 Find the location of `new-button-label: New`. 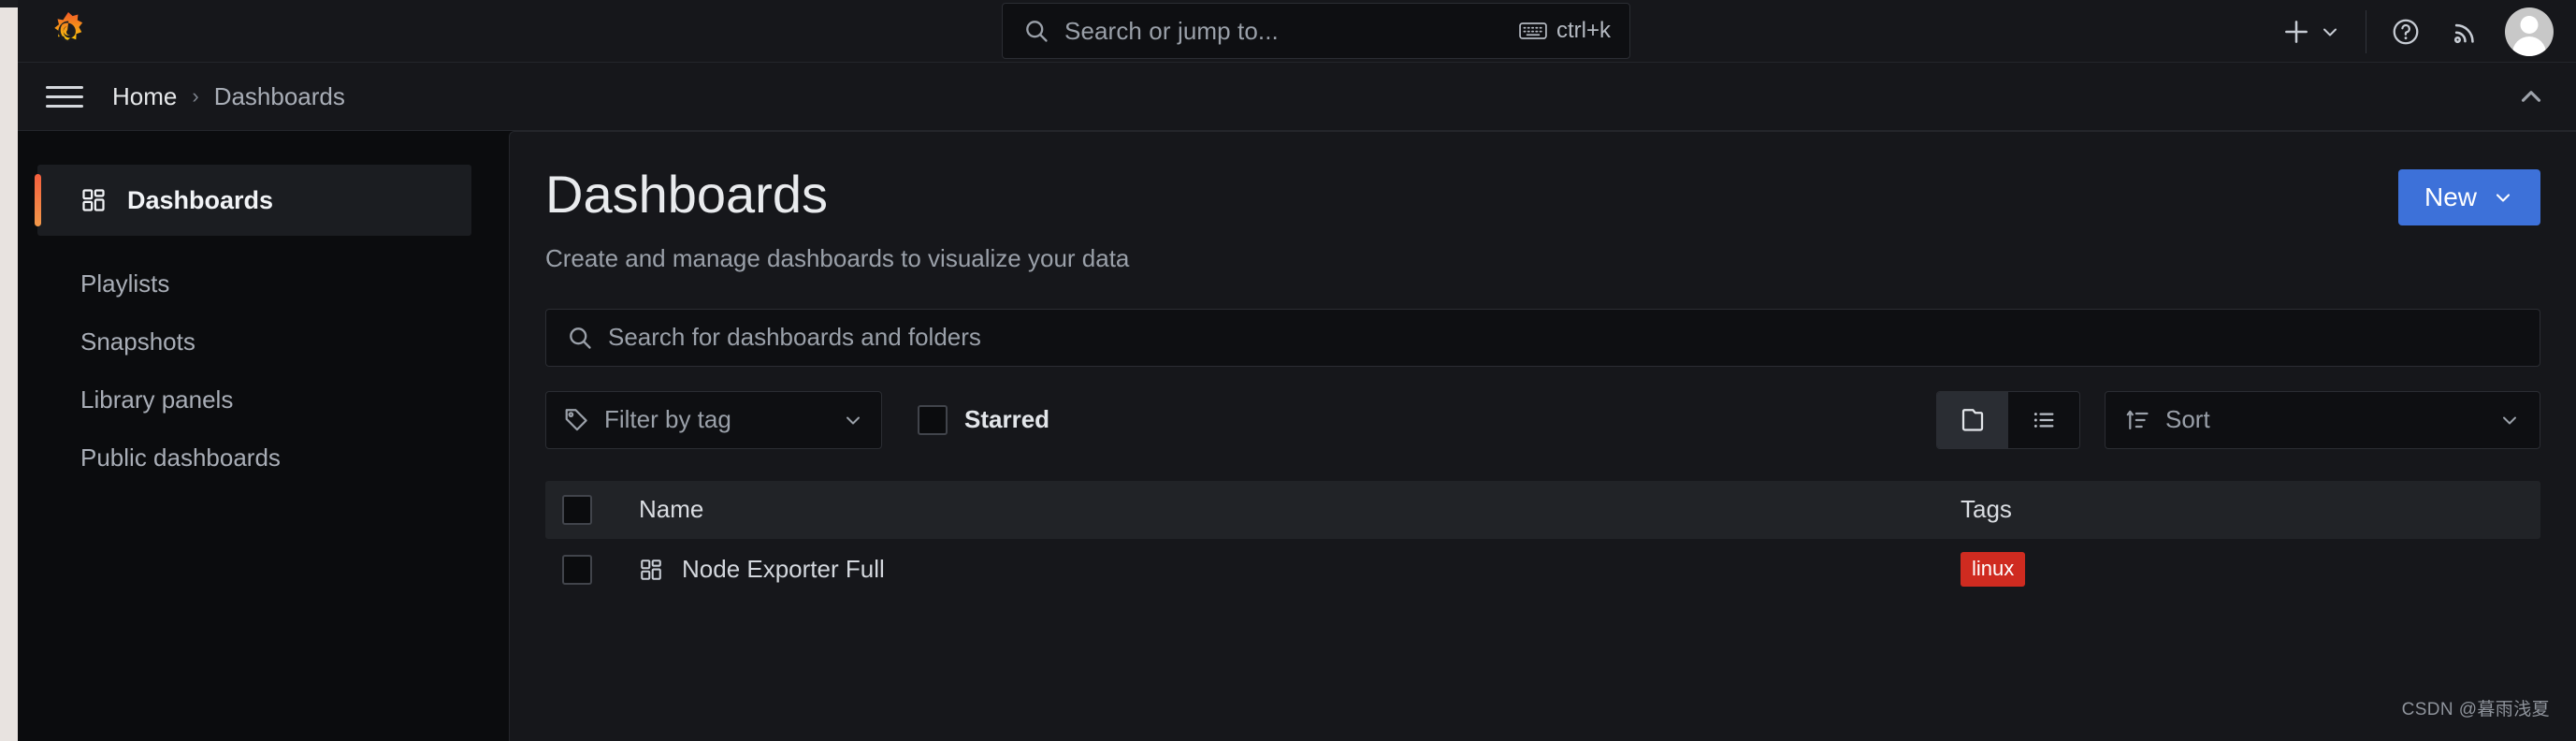

new-button-label: New is located at coordinates (2450, 196).